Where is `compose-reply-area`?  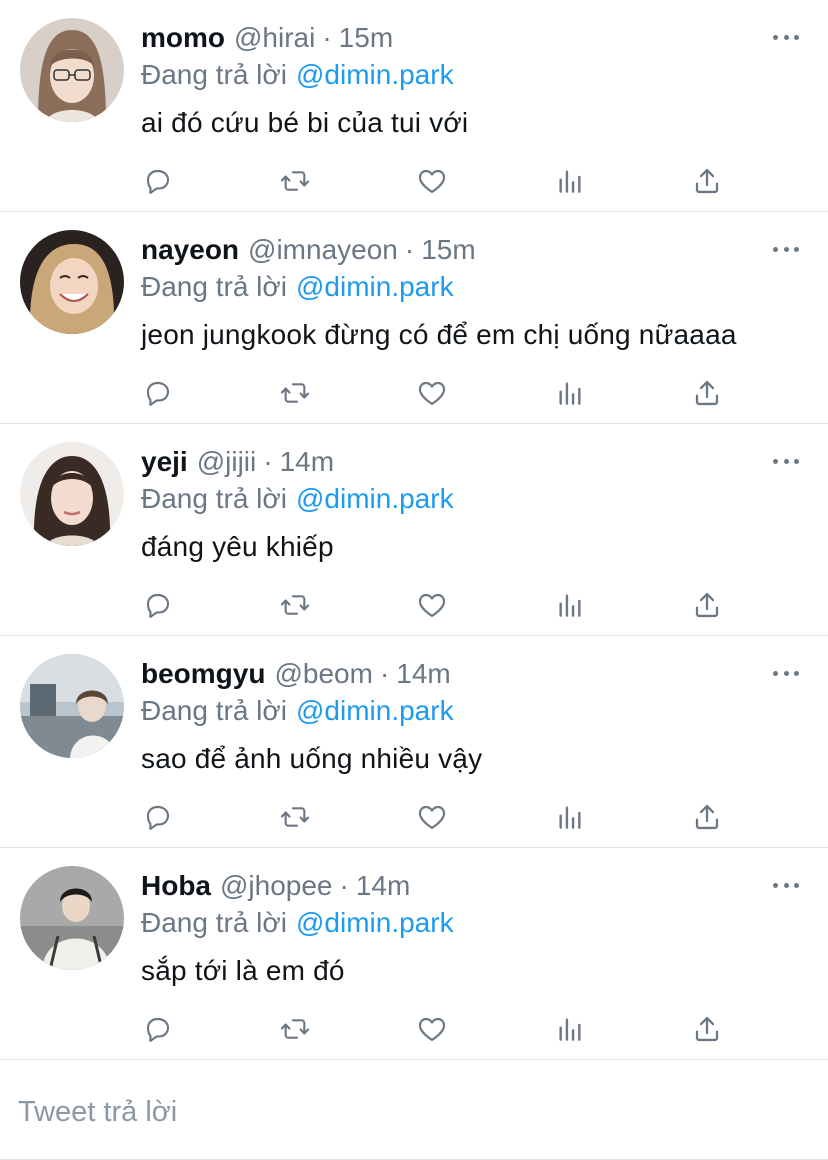 compose-reply-area is located at coordinates (414, 1111).